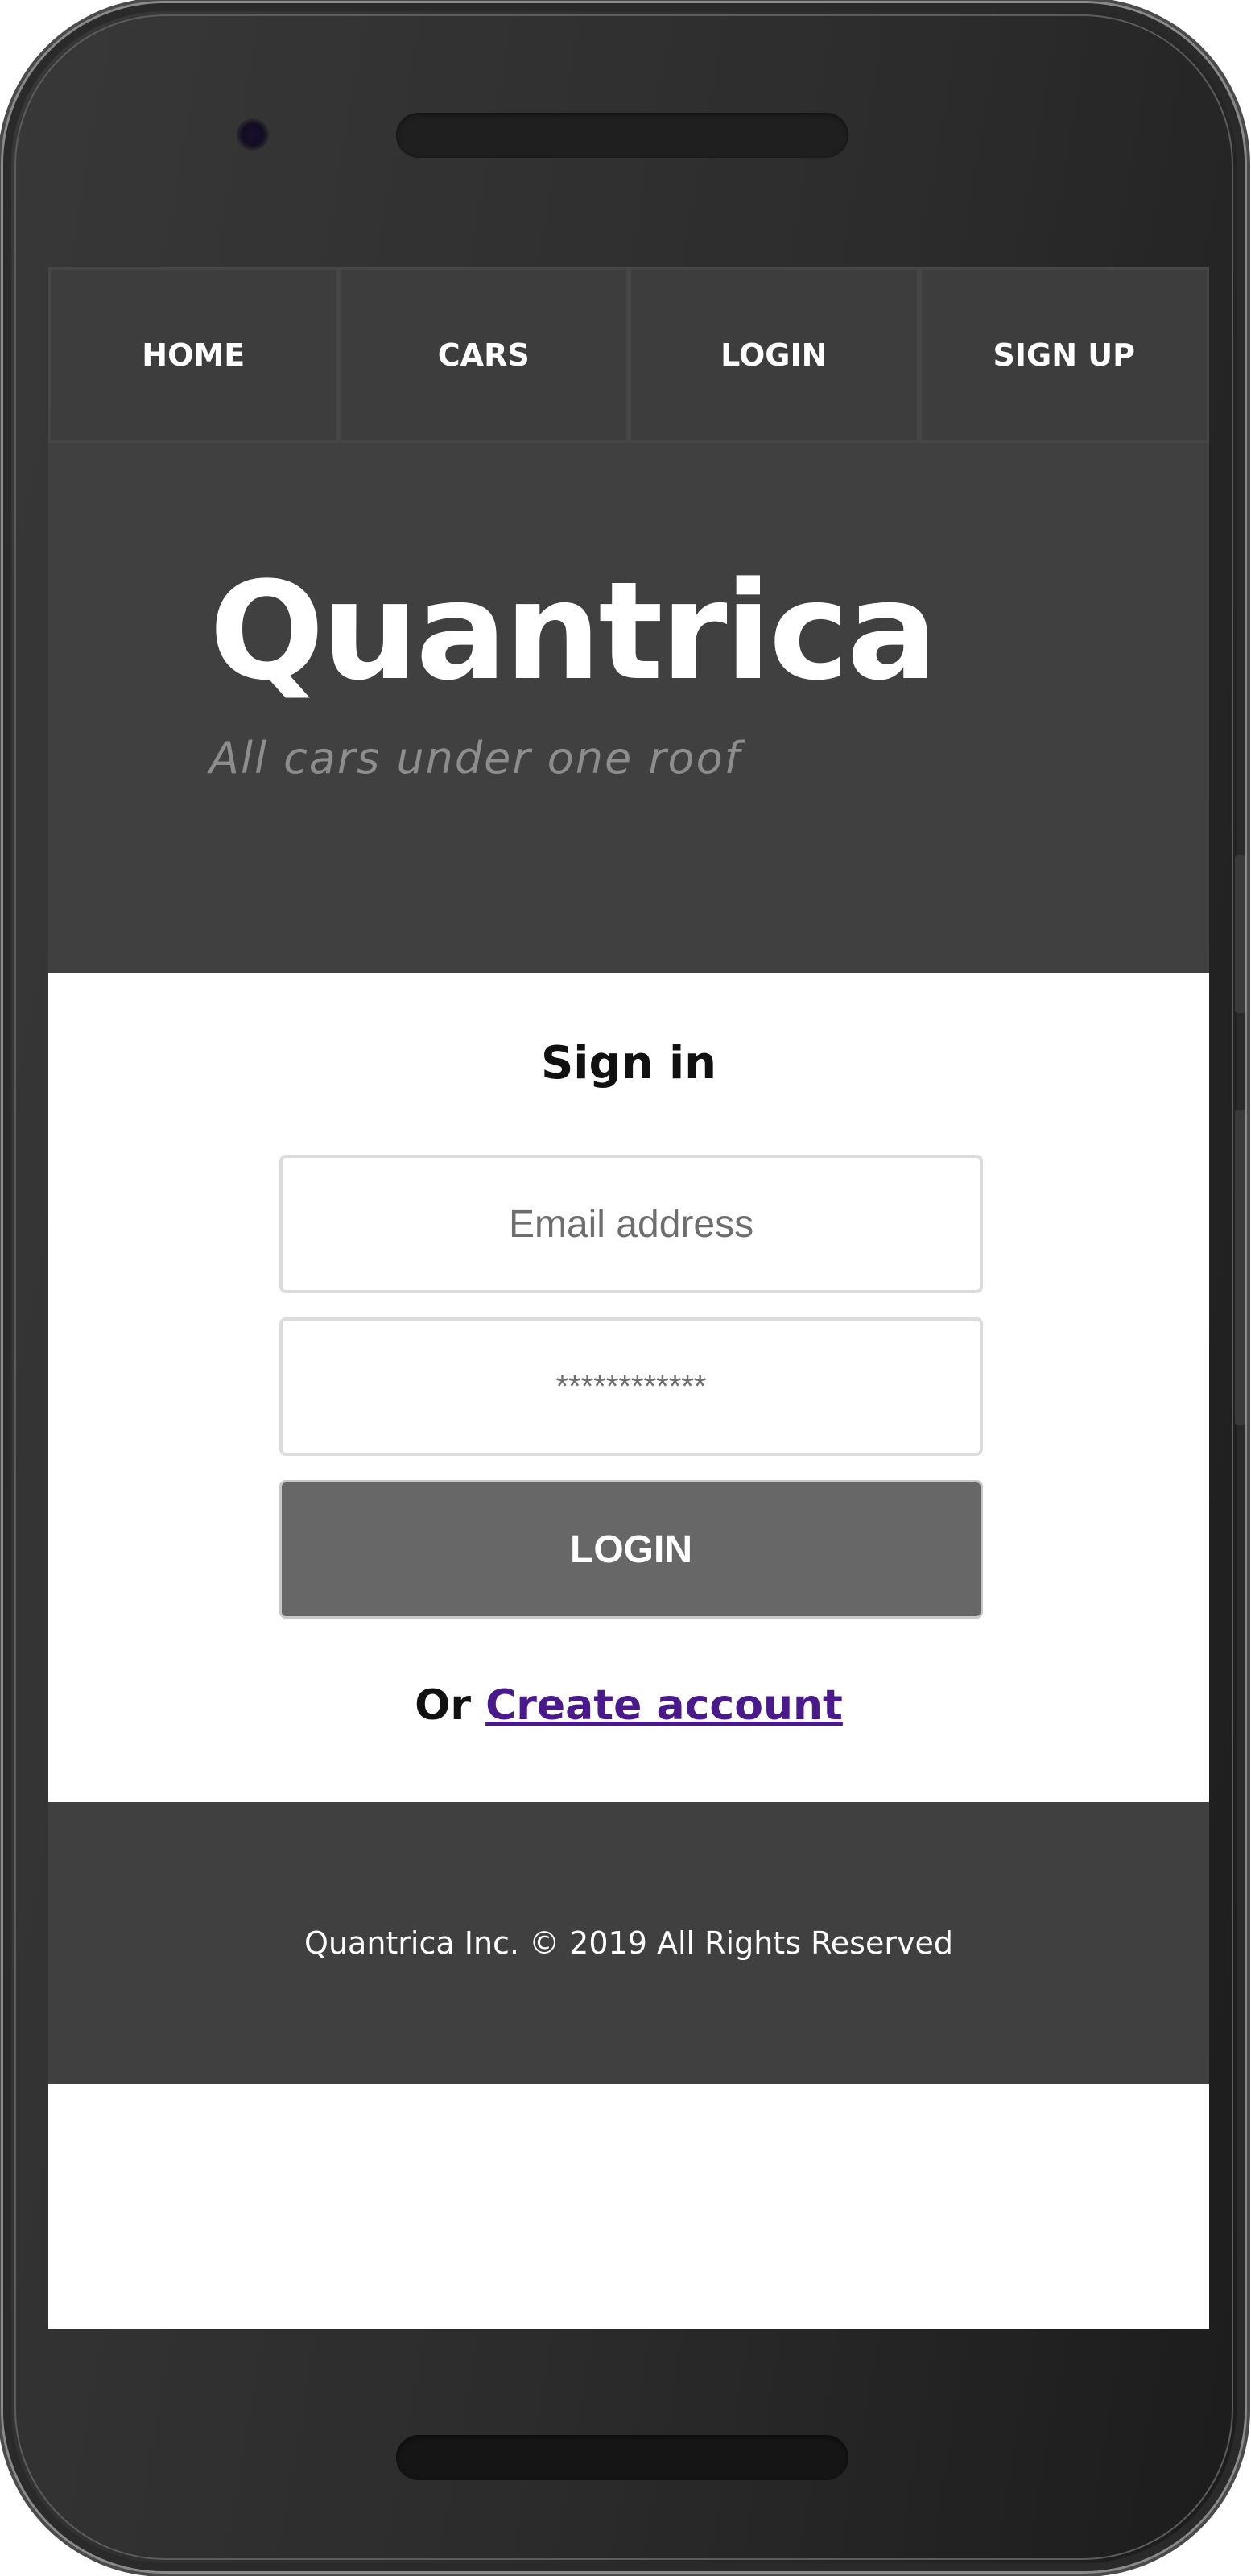 The image size is (1251, 2576). I want to click on brand-title: Quantrica, so click(573, 631).